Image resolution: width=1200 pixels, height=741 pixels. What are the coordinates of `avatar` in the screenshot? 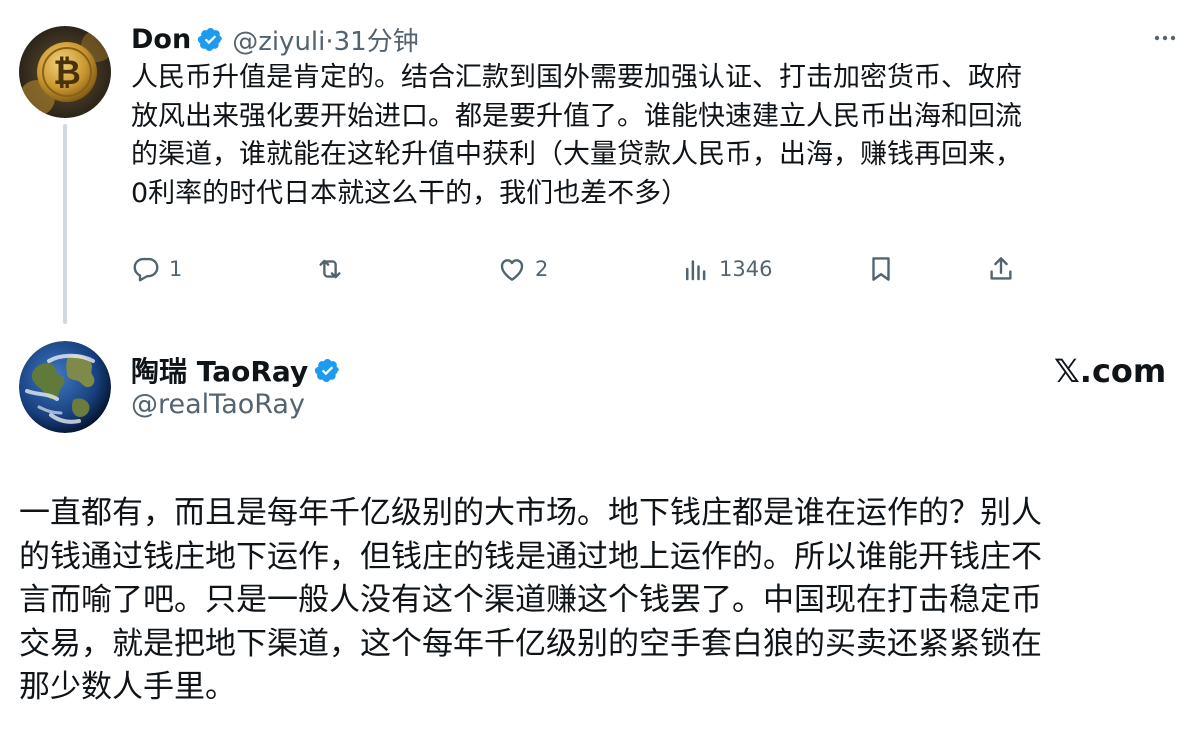 It's located at (65, 387).